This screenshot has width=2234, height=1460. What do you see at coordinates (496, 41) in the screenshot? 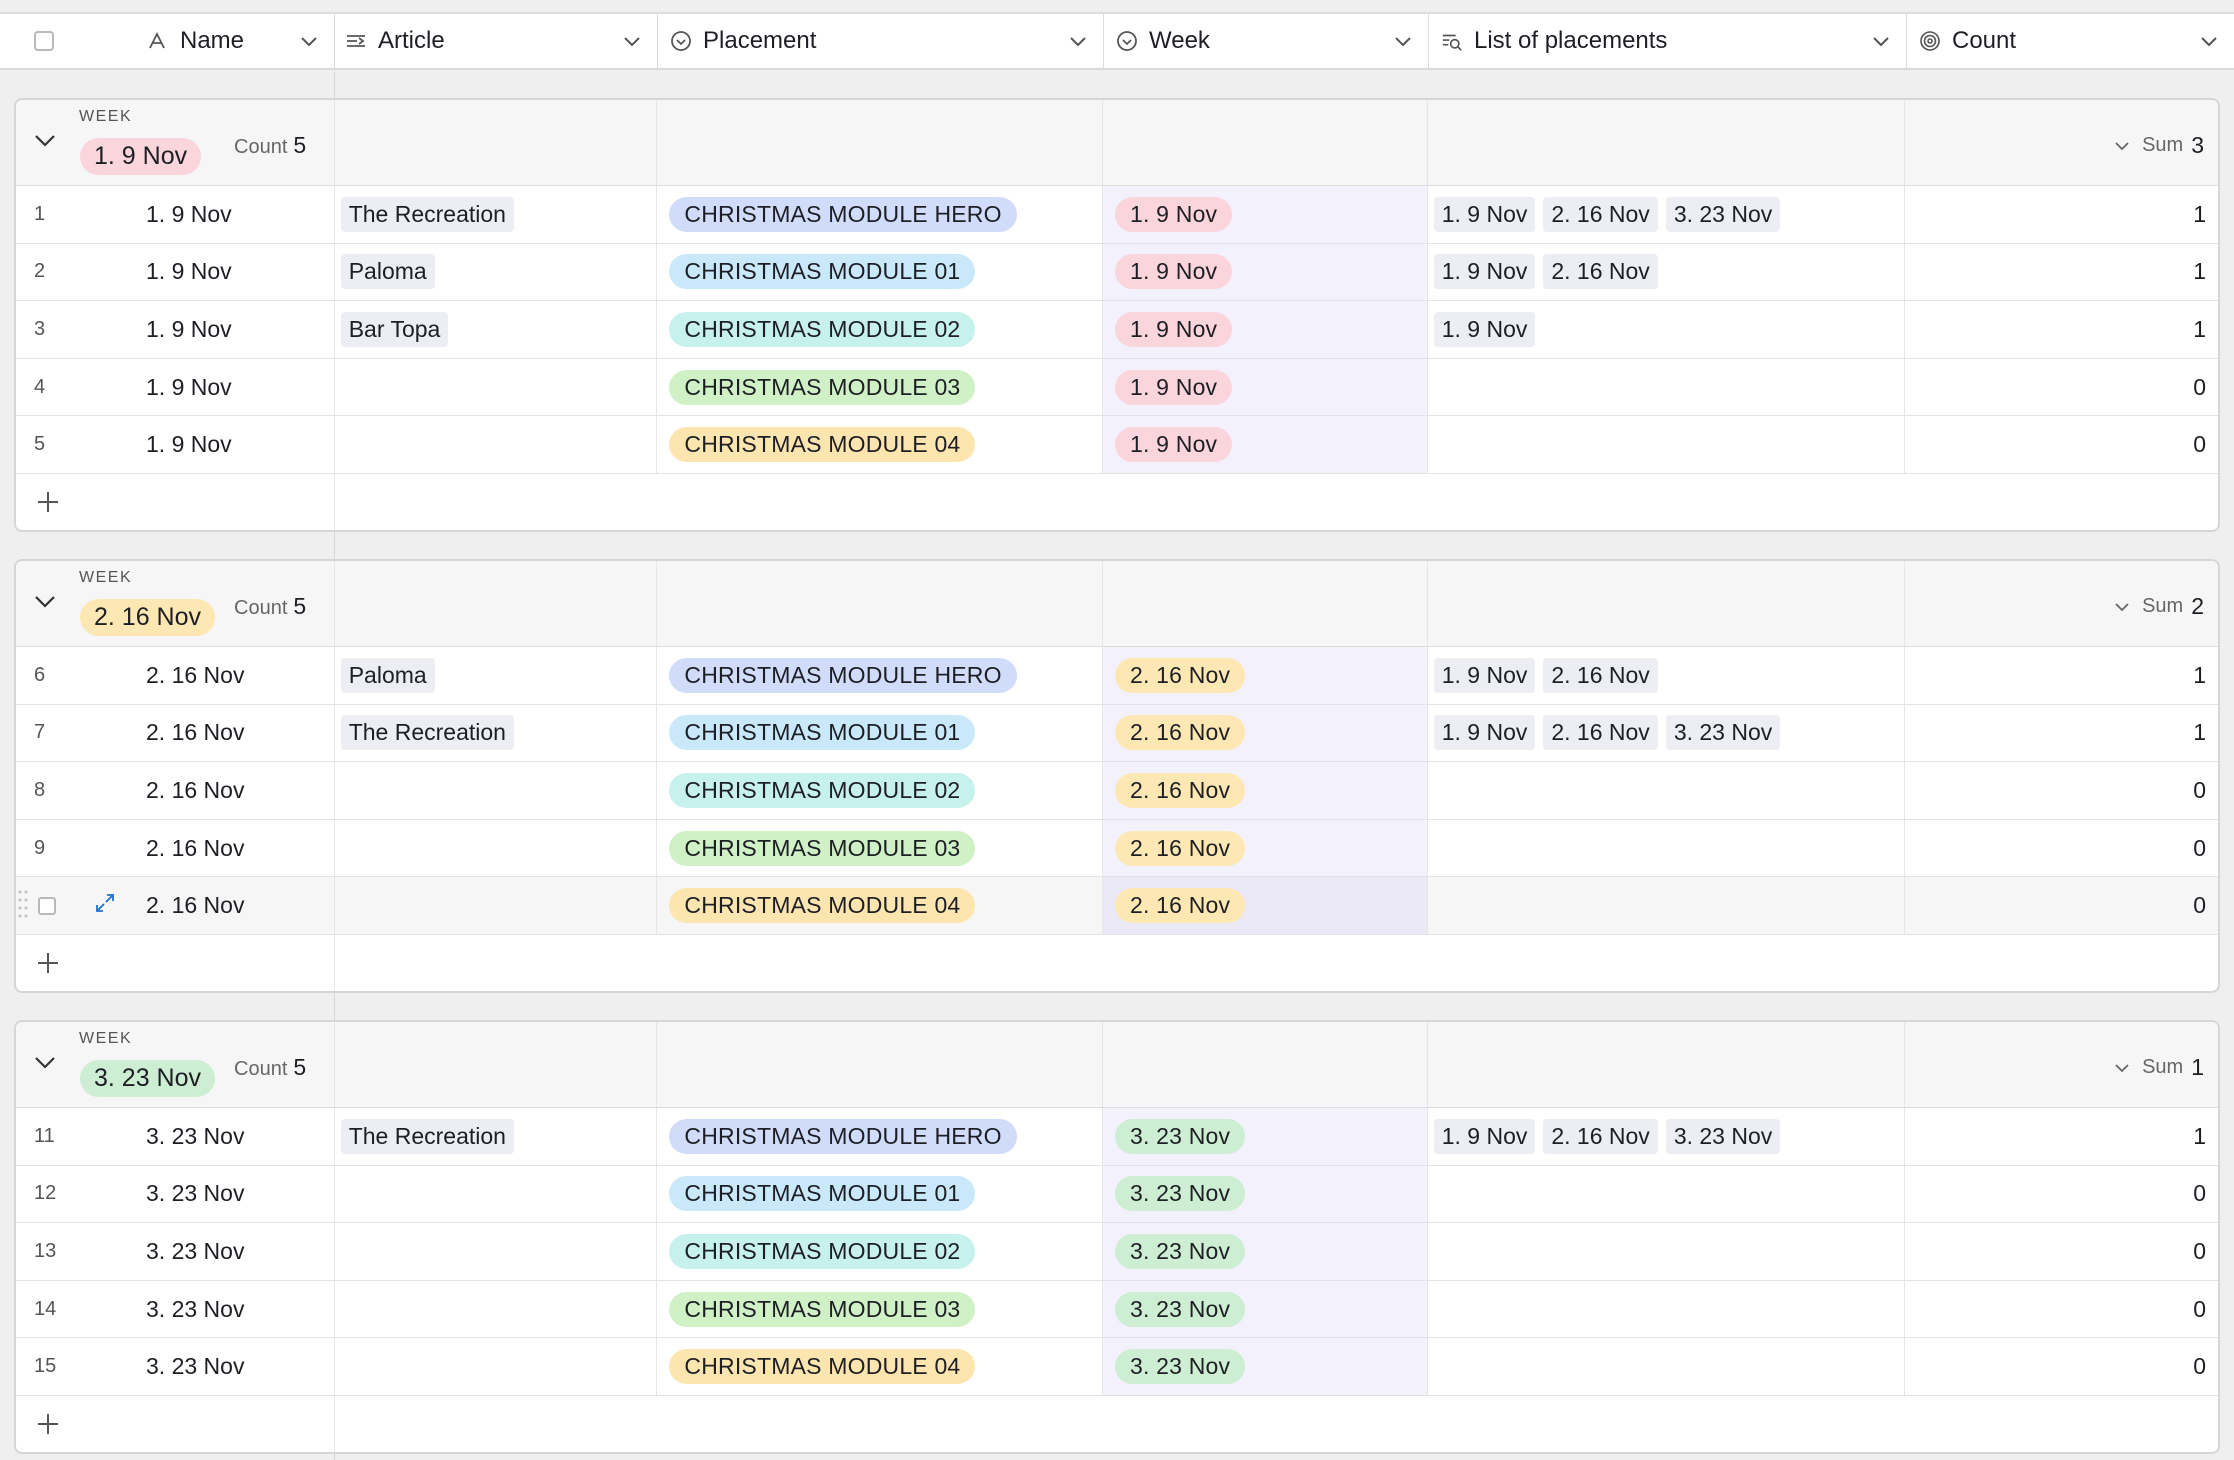
I see `header-article-column: Article` at bounding box center [496, 41].